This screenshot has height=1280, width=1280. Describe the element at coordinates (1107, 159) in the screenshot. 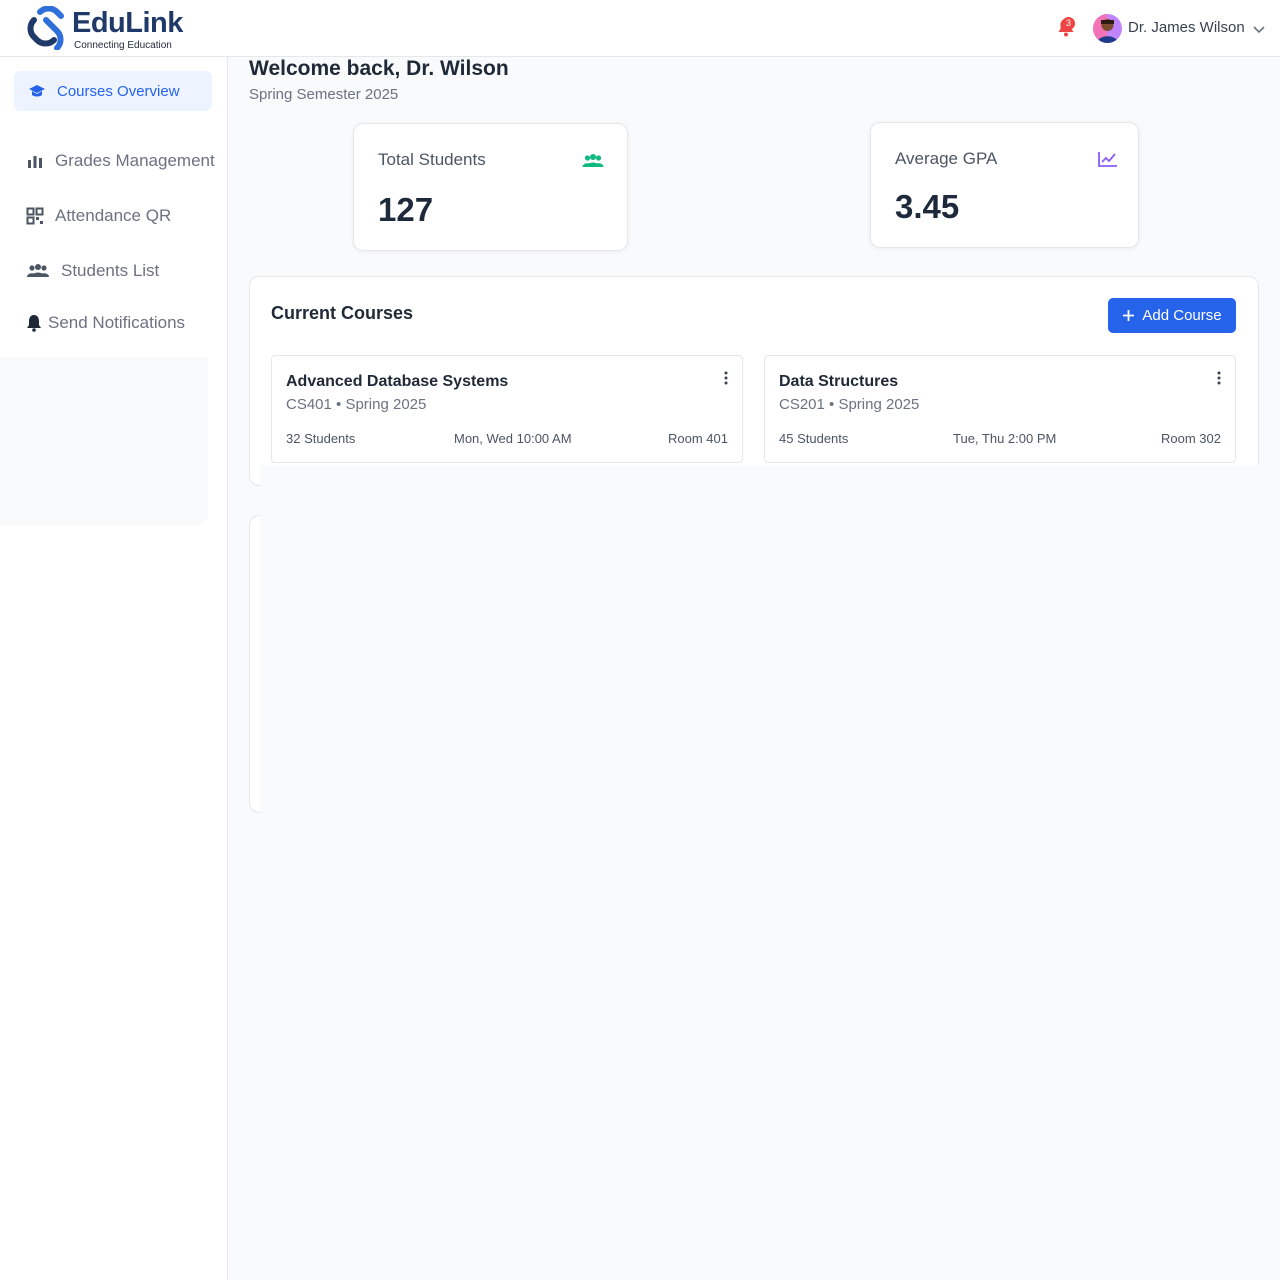

I see `line-chart-icon` at that location.